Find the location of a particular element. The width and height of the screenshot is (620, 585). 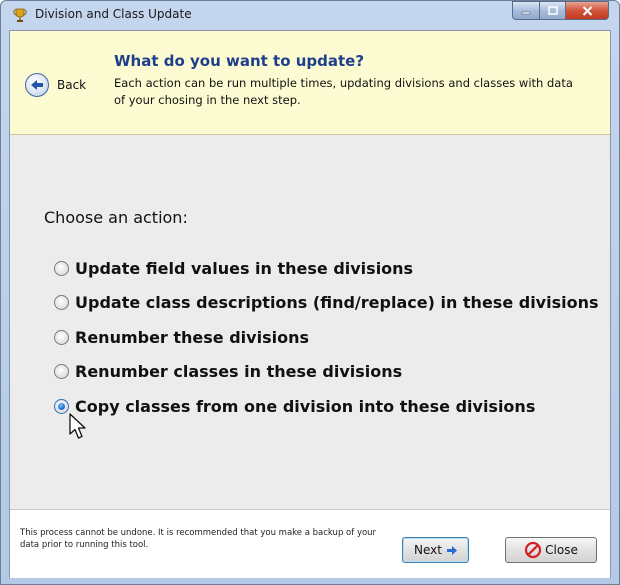

maximize-button is located at coordinates (552, 10).